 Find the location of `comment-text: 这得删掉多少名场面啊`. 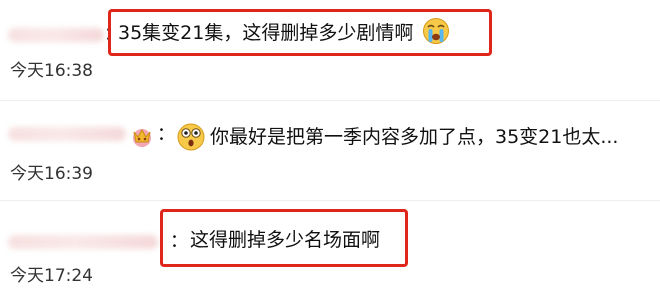

comment-text: 这得删掉多少名场面啊 is located at coordinates (285, 240).